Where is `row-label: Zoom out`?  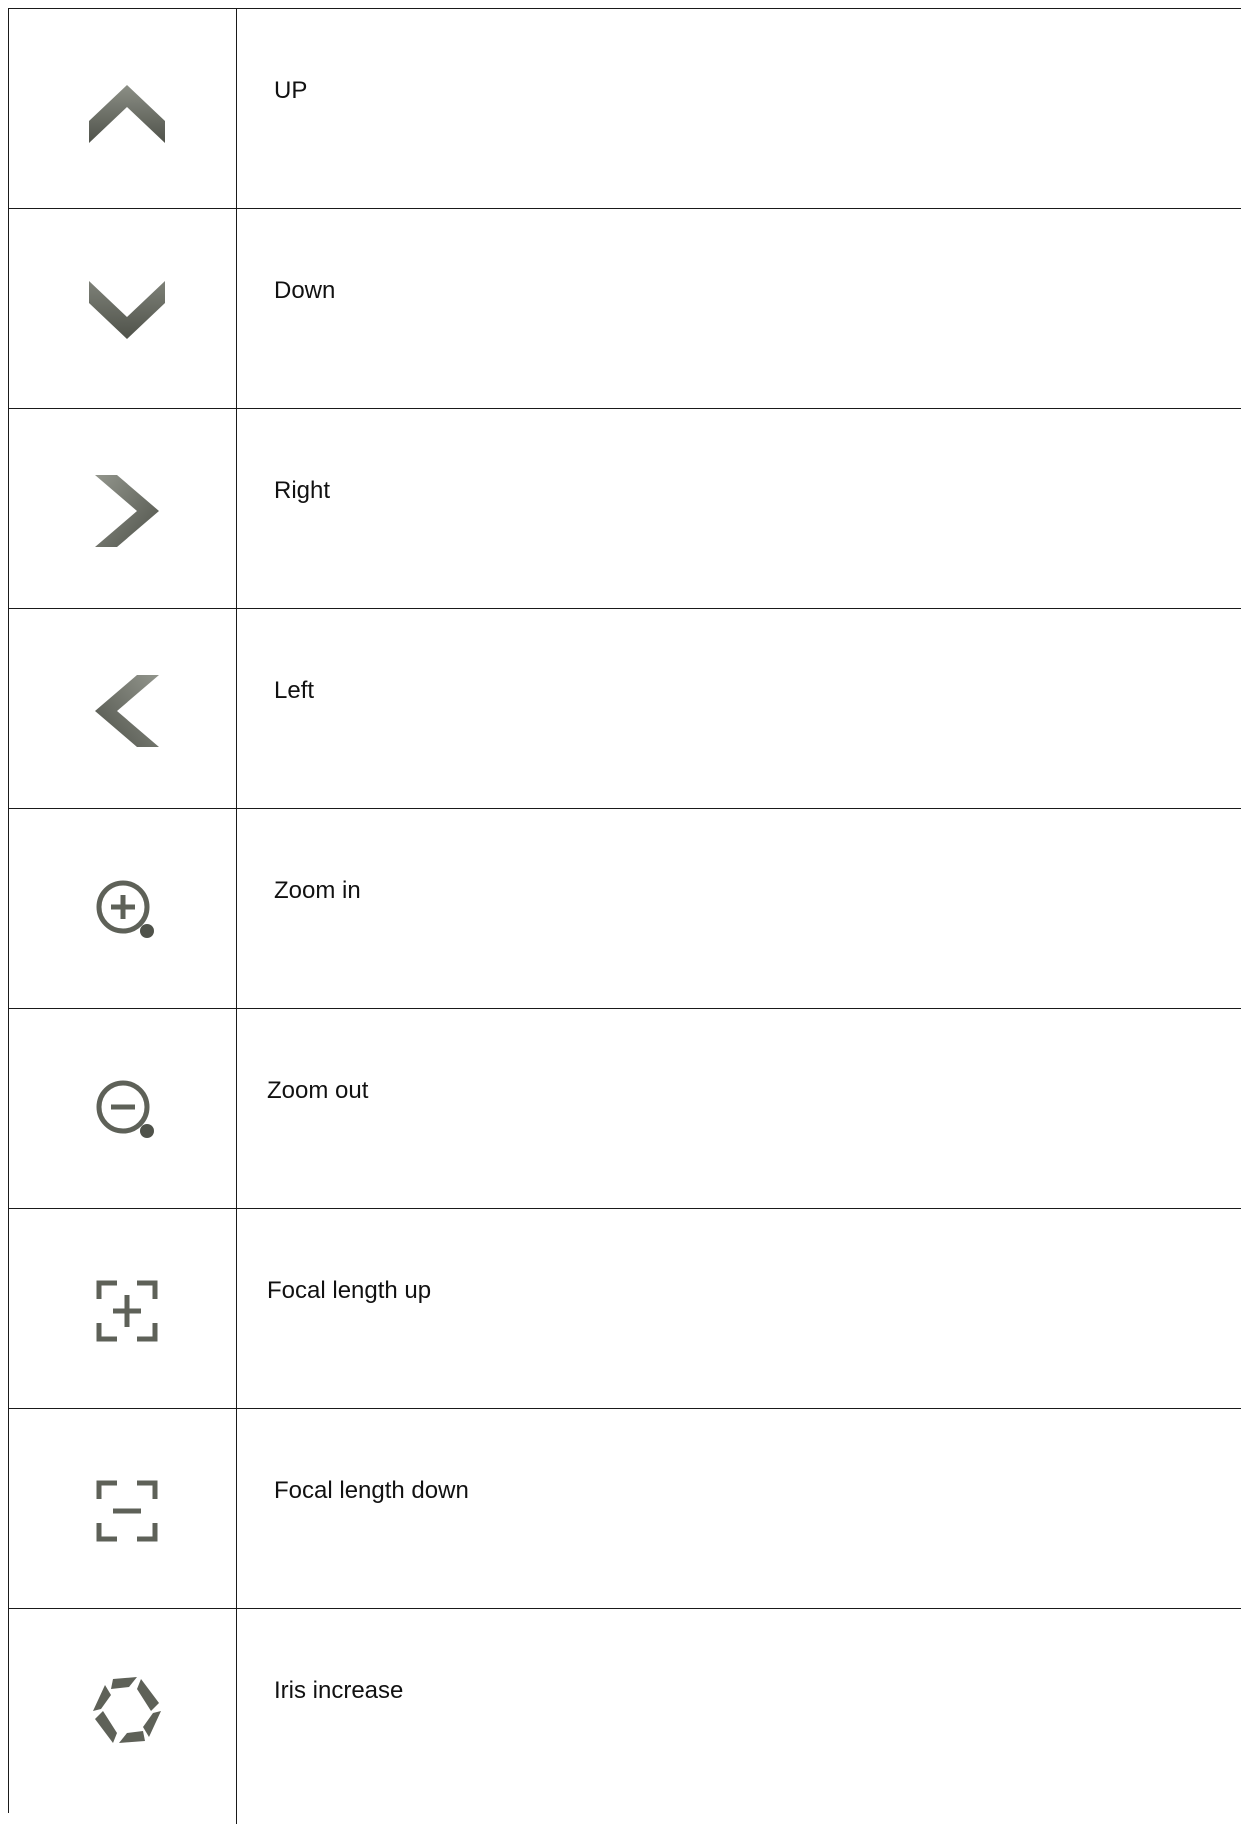
row-label: Zoom out is located at coordinates (318, 1090).